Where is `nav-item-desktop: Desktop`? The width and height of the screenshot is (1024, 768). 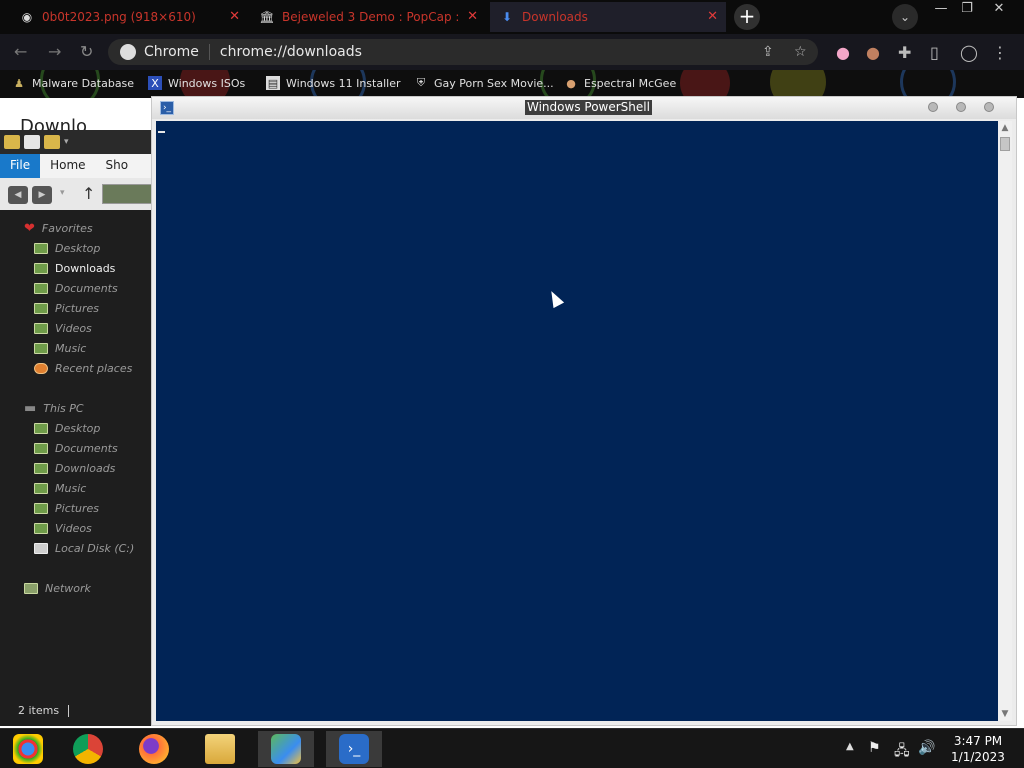 nav-item-desktop: Desktop is located at coordinates (76, 248).